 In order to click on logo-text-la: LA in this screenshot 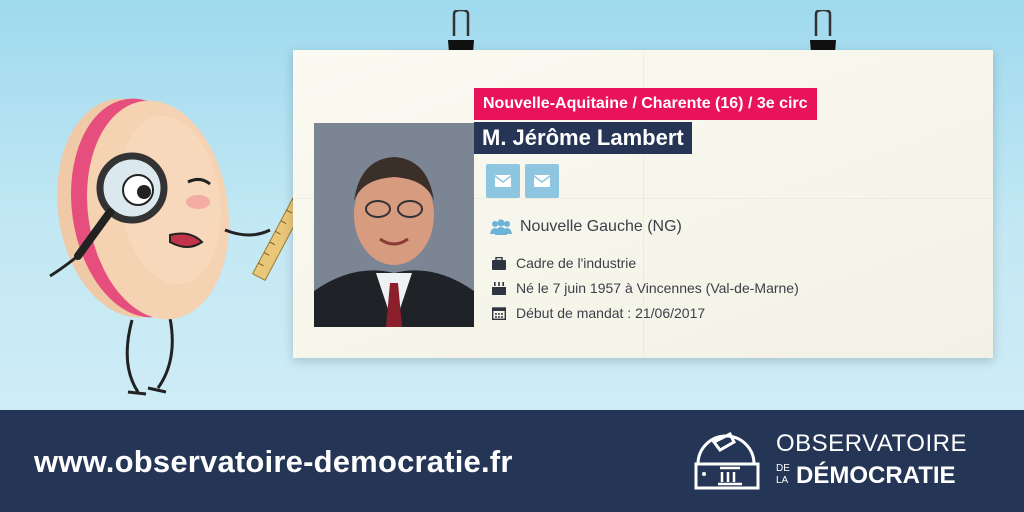, I will do `click(782, 480)`.